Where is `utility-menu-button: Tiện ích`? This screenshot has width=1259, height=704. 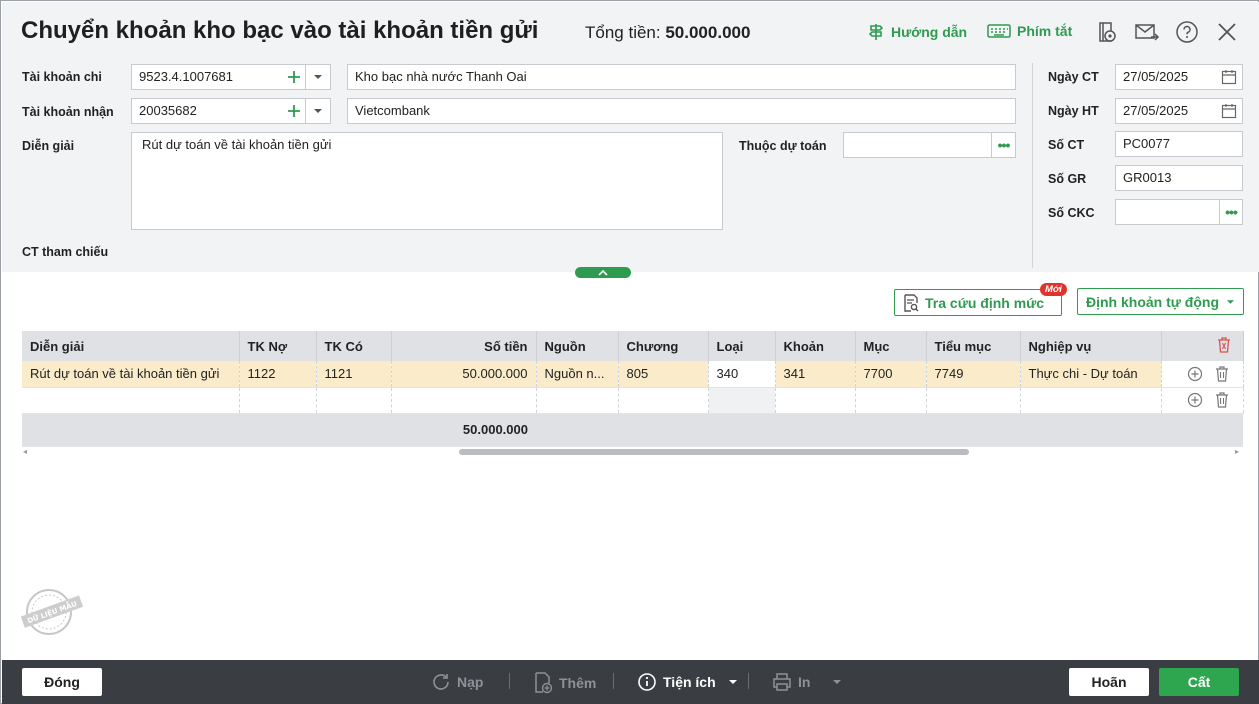
utility-menu-button: Tiện ích is located at coordinates (687, 682).